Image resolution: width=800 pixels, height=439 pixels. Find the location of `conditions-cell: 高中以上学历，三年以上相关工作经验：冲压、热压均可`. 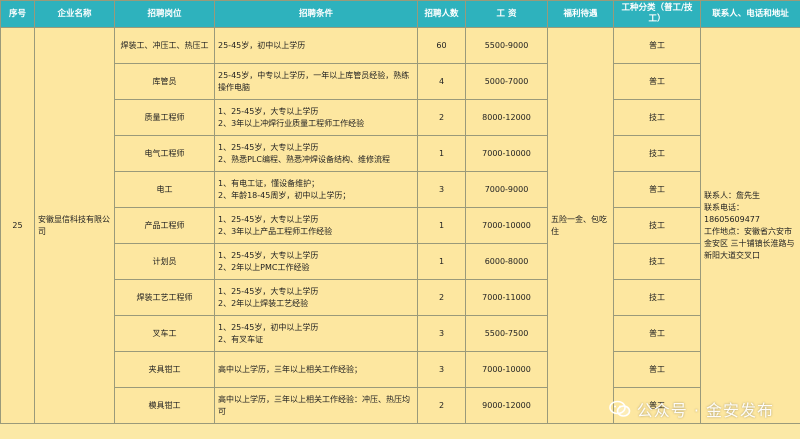

conditions-cell: 高中以上学历，三年以上相关工作经验：冲压、热压均可 is located at coordinates (316, 405).